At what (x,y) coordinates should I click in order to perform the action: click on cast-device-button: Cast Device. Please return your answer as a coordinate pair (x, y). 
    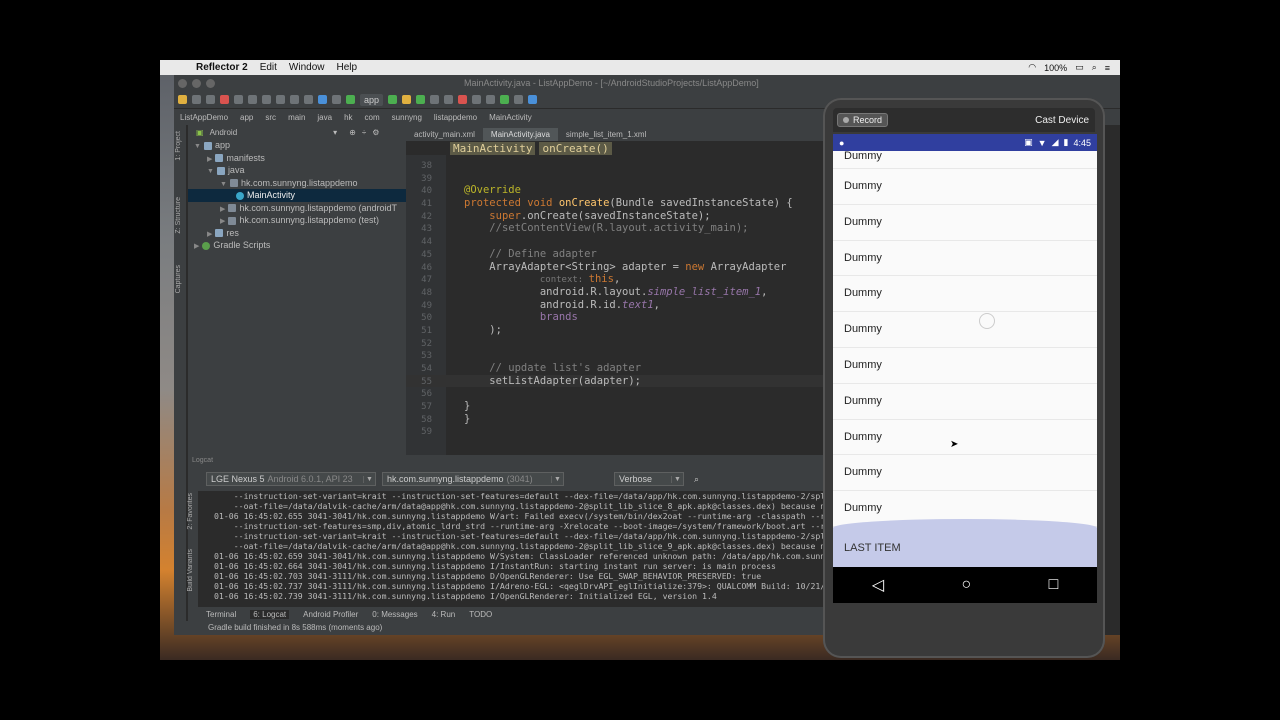
    Looking at the image, I should click on (1062, 120).